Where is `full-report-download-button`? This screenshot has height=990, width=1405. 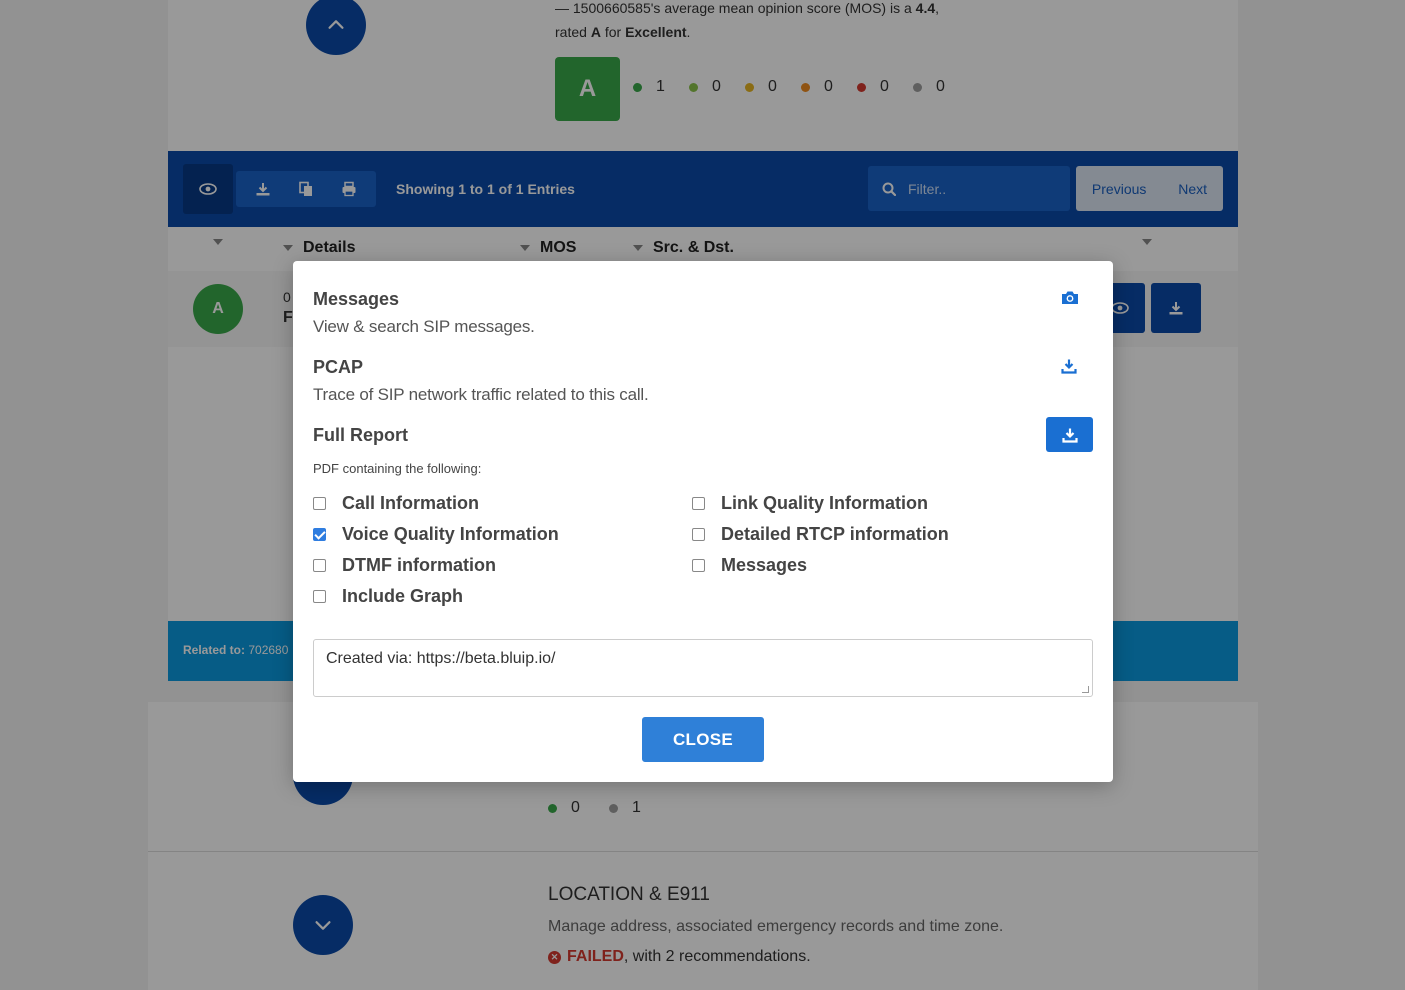
full-report-download-button is located at coordinates (1069, 434).